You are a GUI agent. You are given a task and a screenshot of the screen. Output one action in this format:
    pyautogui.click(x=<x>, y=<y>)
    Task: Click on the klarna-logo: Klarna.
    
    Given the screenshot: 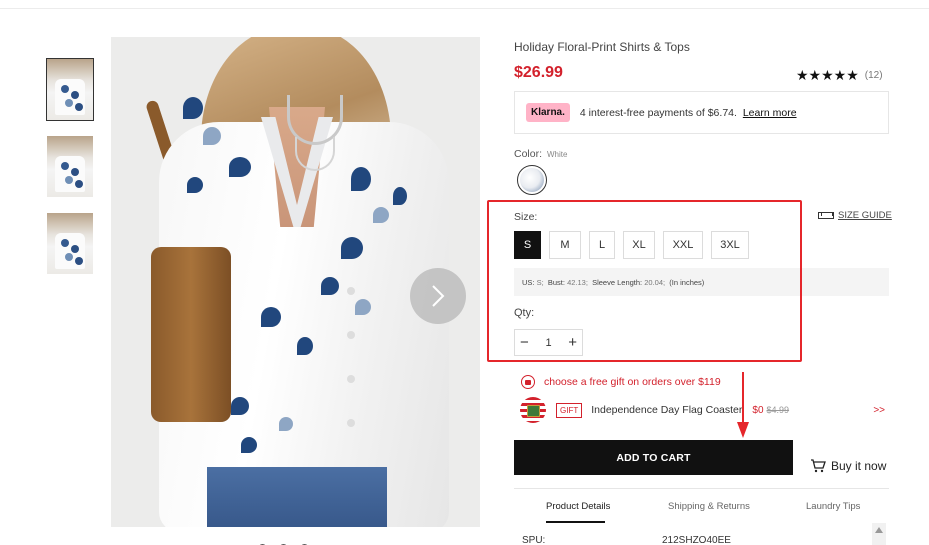 What is the action you would take?
    pyautogui.click(x=548, y=112)
    